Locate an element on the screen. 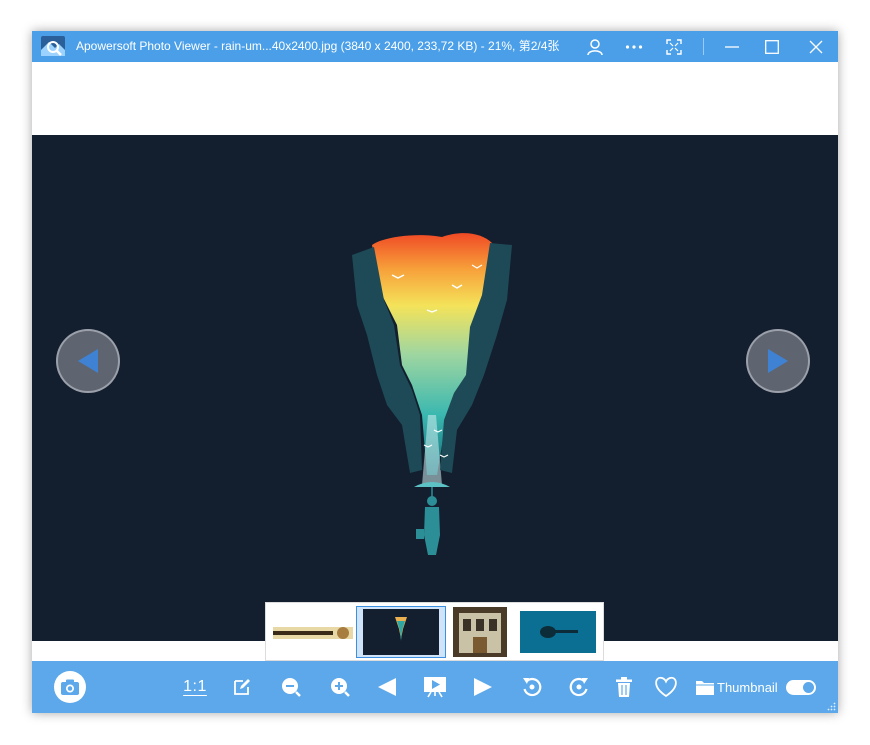  thumbnail-strip is located at coordinates (434, 631).